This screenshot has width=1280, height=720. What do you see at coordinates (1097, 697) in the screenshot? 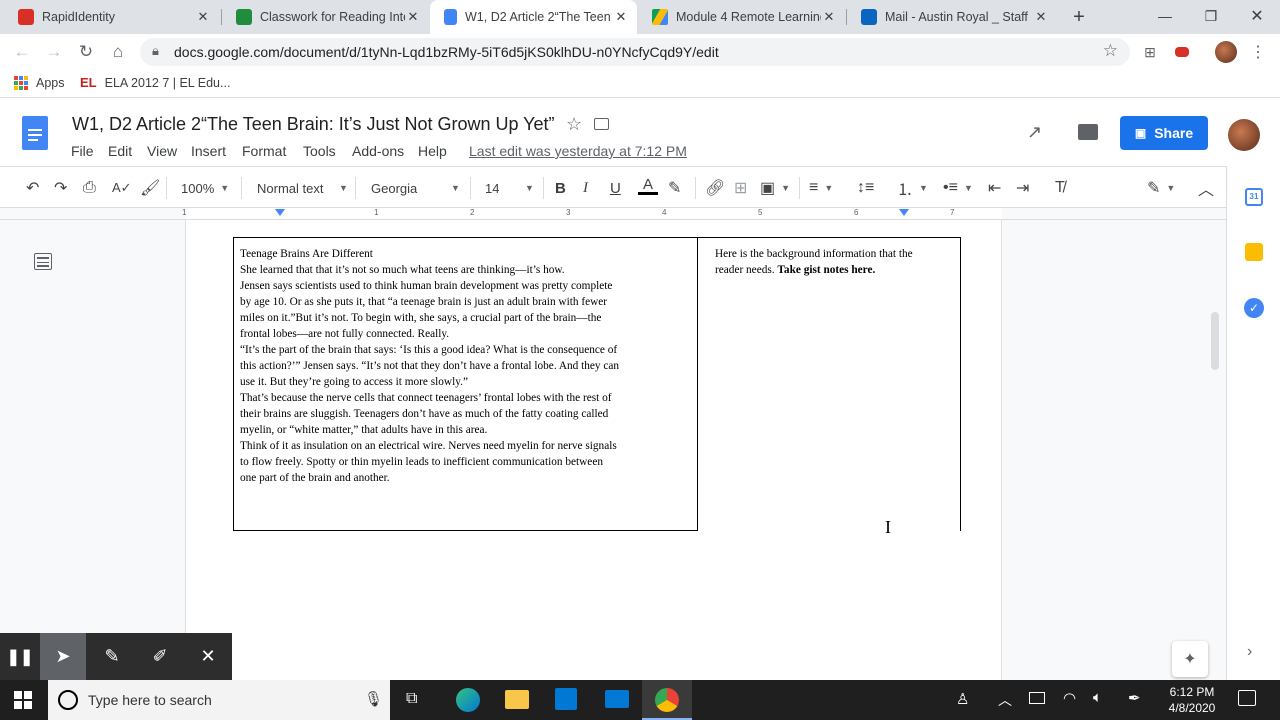
I see `volume-icon: 🔈︎` at bounding box center [1097, 697].